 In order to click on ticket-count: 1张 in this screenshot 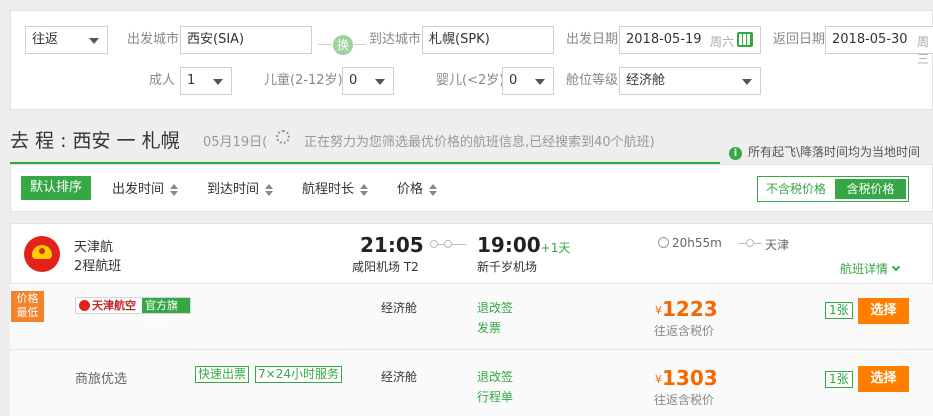, I will do `click(839, 310)`.